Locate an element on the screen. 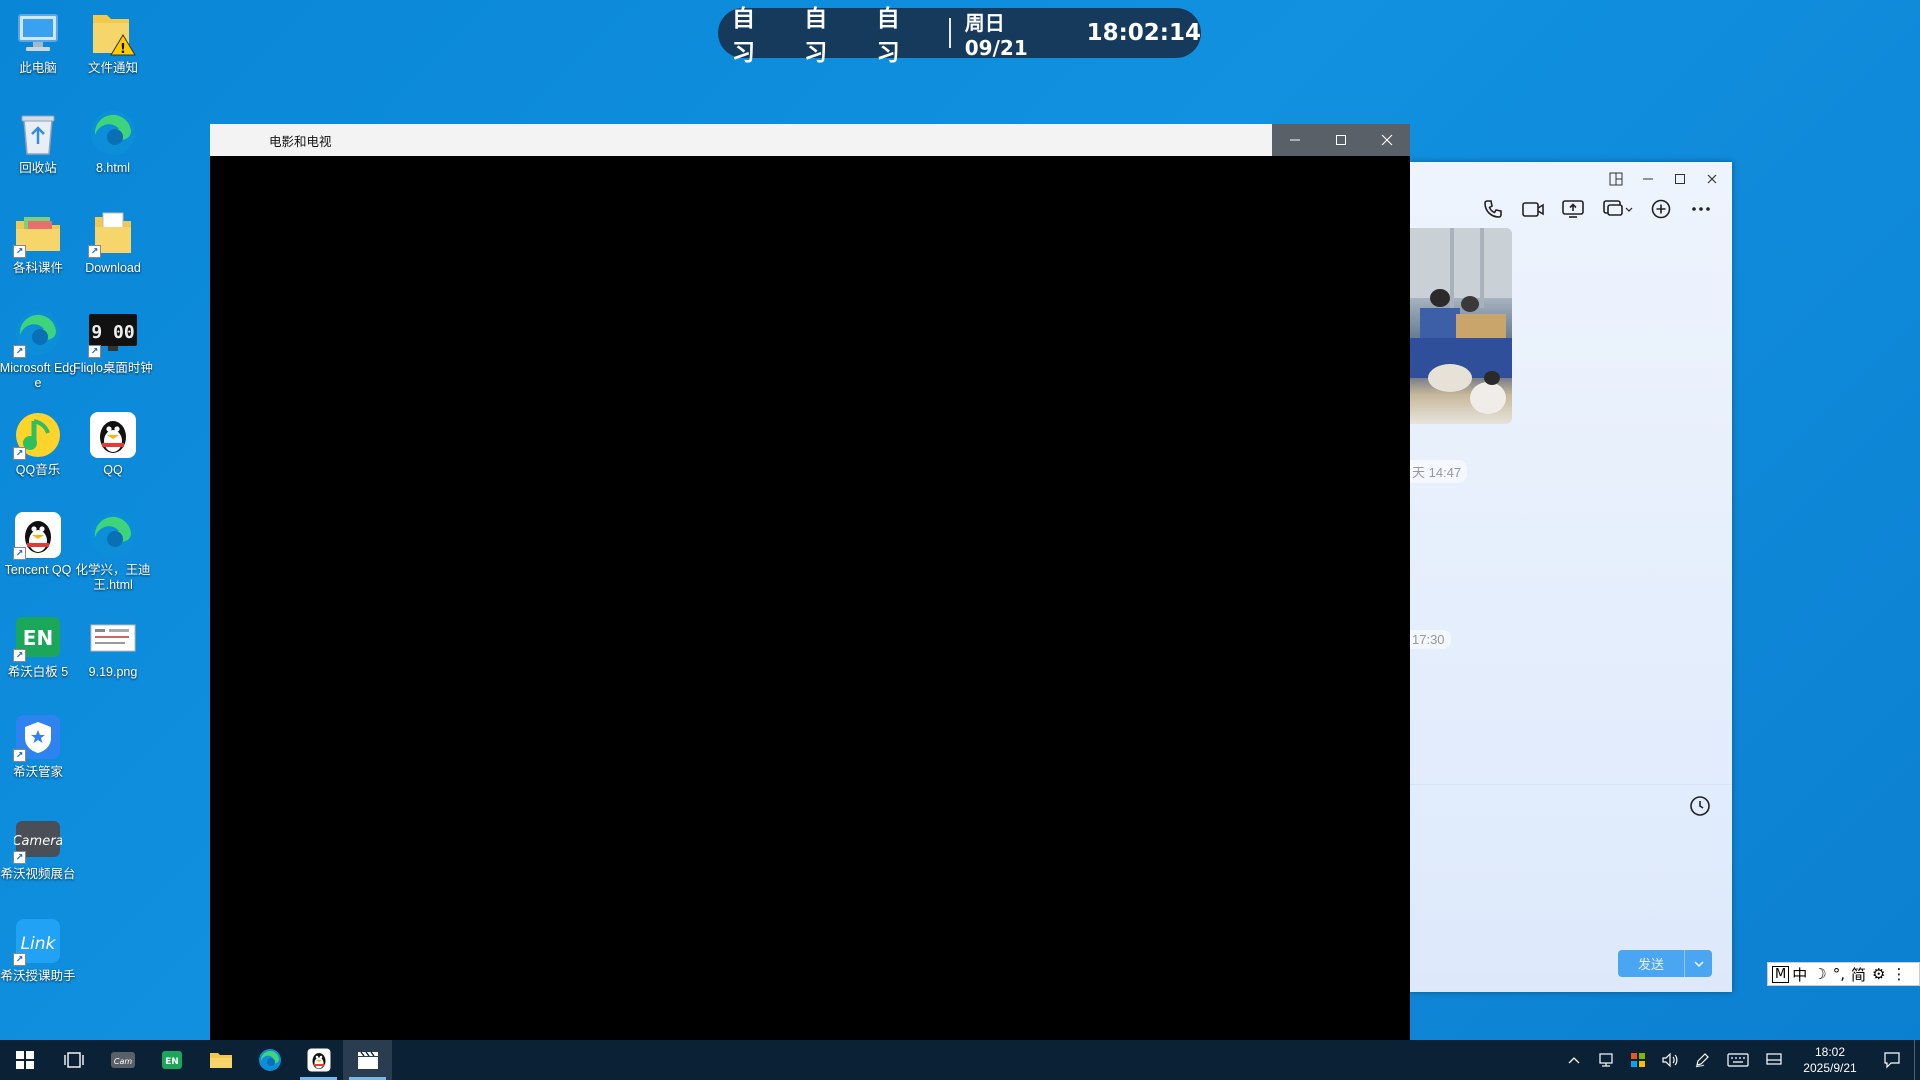  desktop-icon-chemistry-html: 化学兴，王迪王.html is located at coordinates (113, 551).